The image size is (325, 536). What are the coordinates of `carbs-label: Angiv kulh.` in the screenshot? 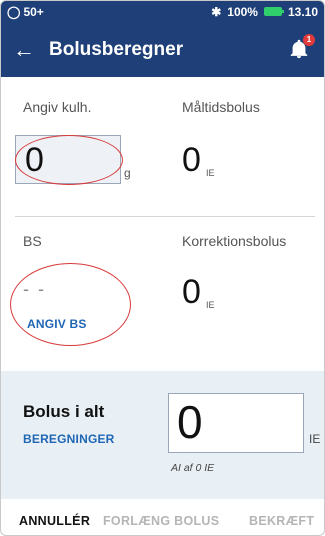 It's located at (57, 107).